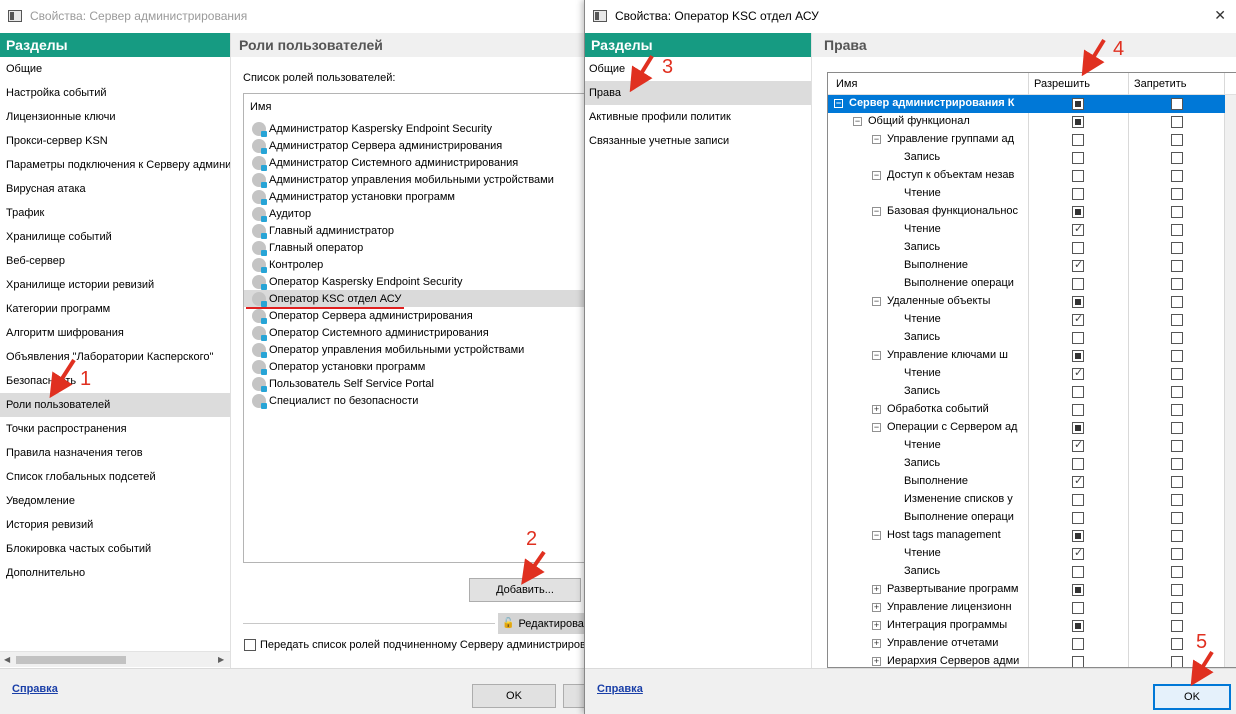 This screenshot has width=1236, height=714. What do you see at coordinates (1093, 57) in the screenshot?
I see `arrow-4-icon` at bounding box center [1093, 57].